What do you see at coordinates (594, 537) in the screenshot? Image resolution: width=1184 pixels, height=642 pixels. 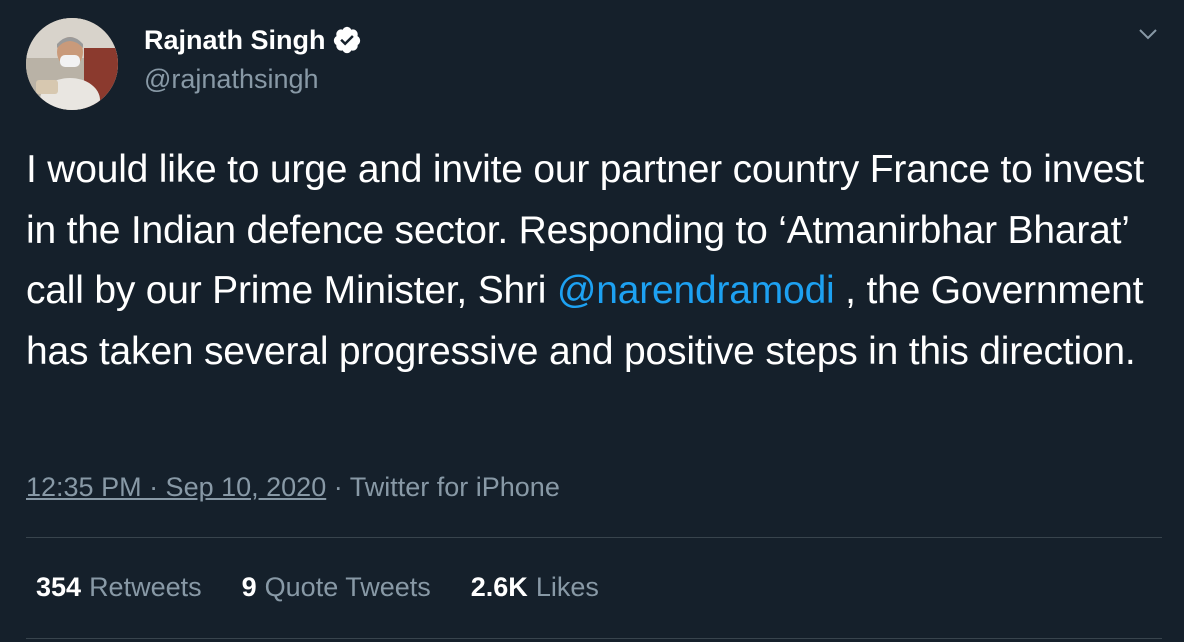 I see `divider-top` at bounding box center [594, 537].